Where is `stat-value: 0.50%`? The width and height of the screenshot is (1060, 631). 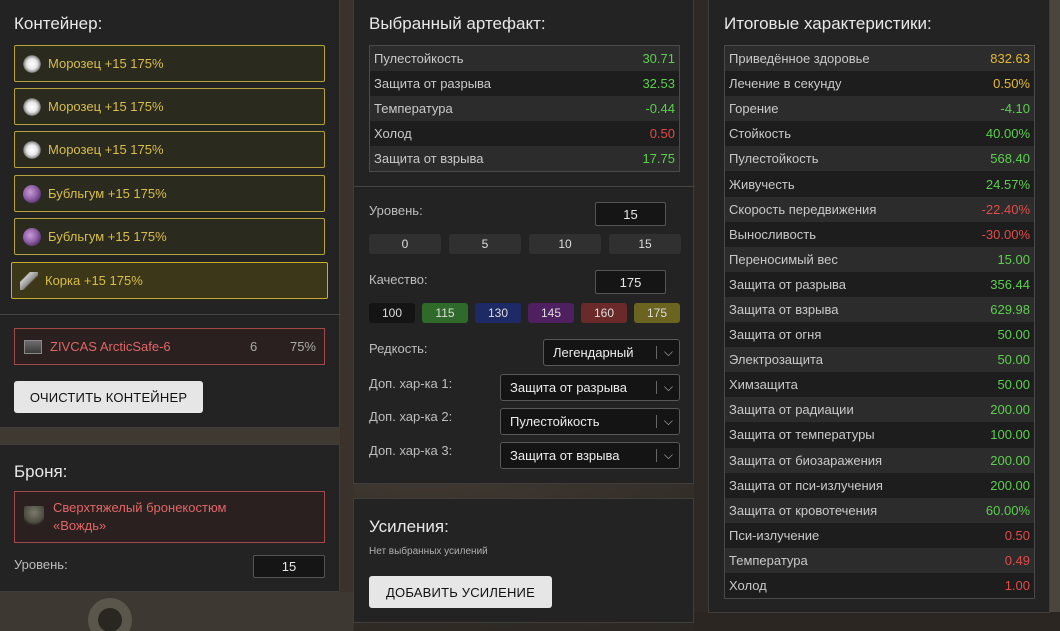
stat-value: 0.50% is located at coordinates (1011, 84).